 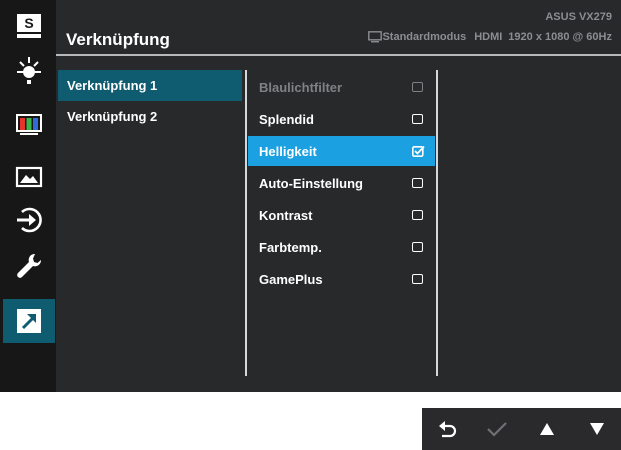 I want to click on option-kontrast: Kontrast, so click(x=341, y=215).